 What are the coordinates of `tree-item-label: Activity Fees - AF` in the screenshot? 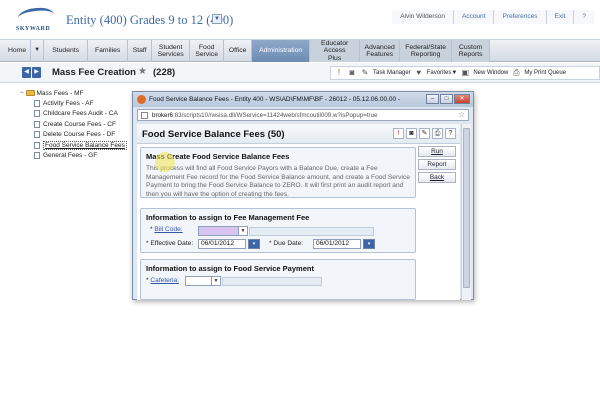 It's located at (68, 103).